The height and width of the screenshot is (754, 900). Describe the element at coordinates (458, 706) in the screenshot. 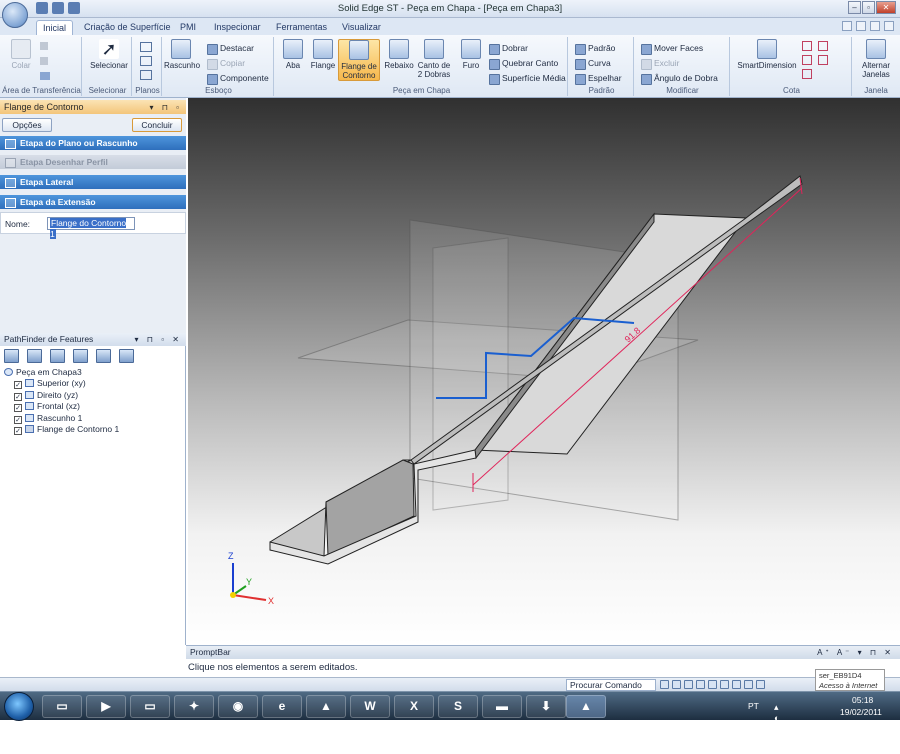

I see `taskbar-solidworks-icon: S` at that location.